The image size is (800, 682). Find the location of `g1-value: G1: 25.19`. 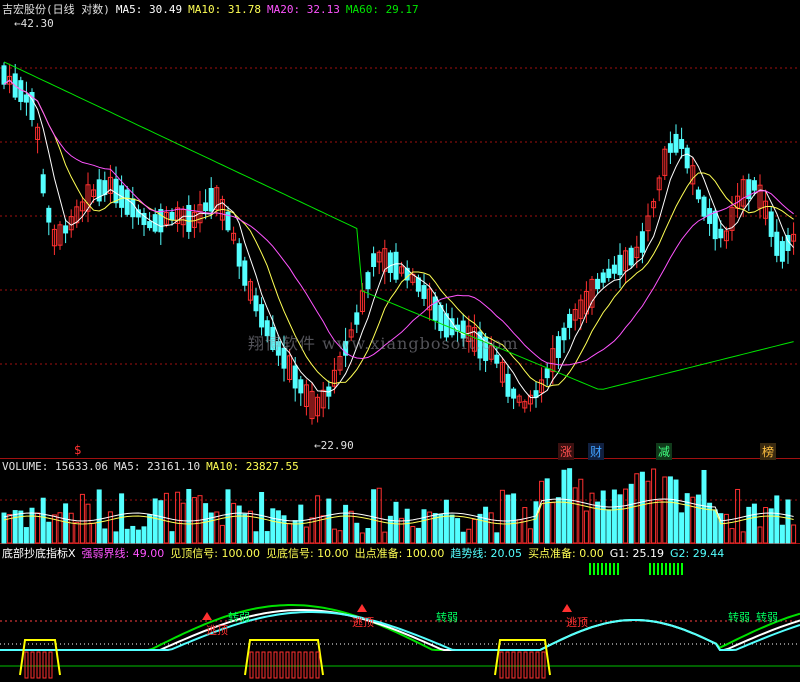

g1-value: G1: 25.19 is located at coordinates (636, 553).